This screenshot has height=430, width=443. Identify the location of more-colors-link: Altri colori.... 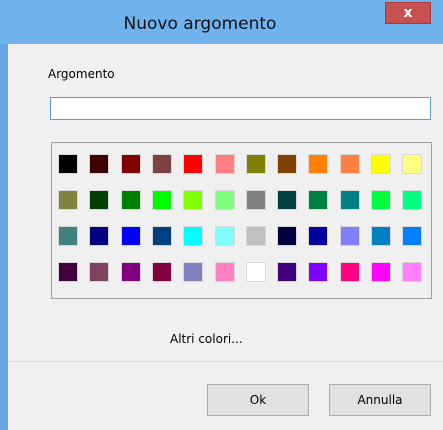
(206, 339).